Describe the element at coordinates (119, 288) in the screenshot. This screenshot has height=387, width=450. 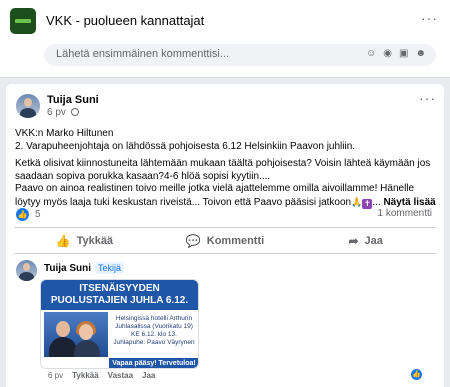
I see `poster-title-line: ITSENÄISYYDEN` at that location.